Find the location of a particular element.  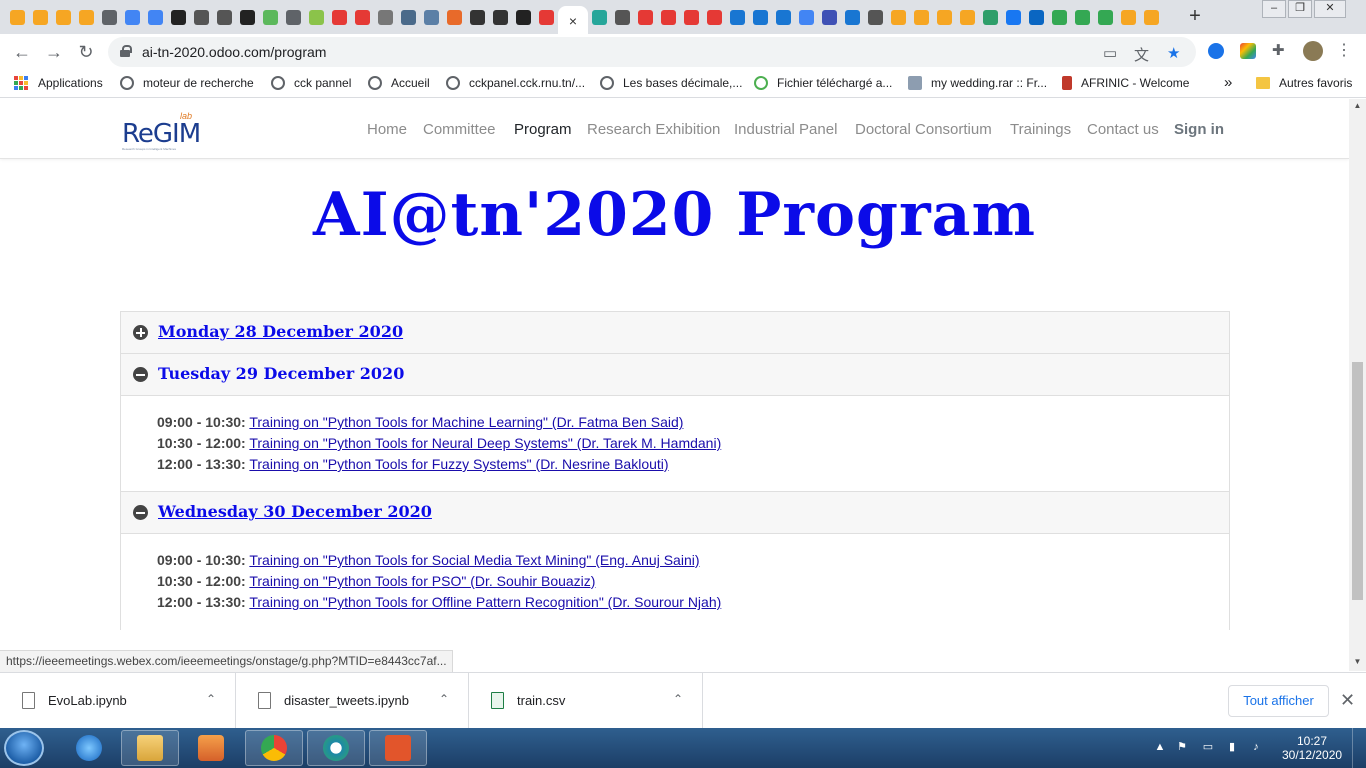

forward-icon: → is located at coordinates (54, 52).